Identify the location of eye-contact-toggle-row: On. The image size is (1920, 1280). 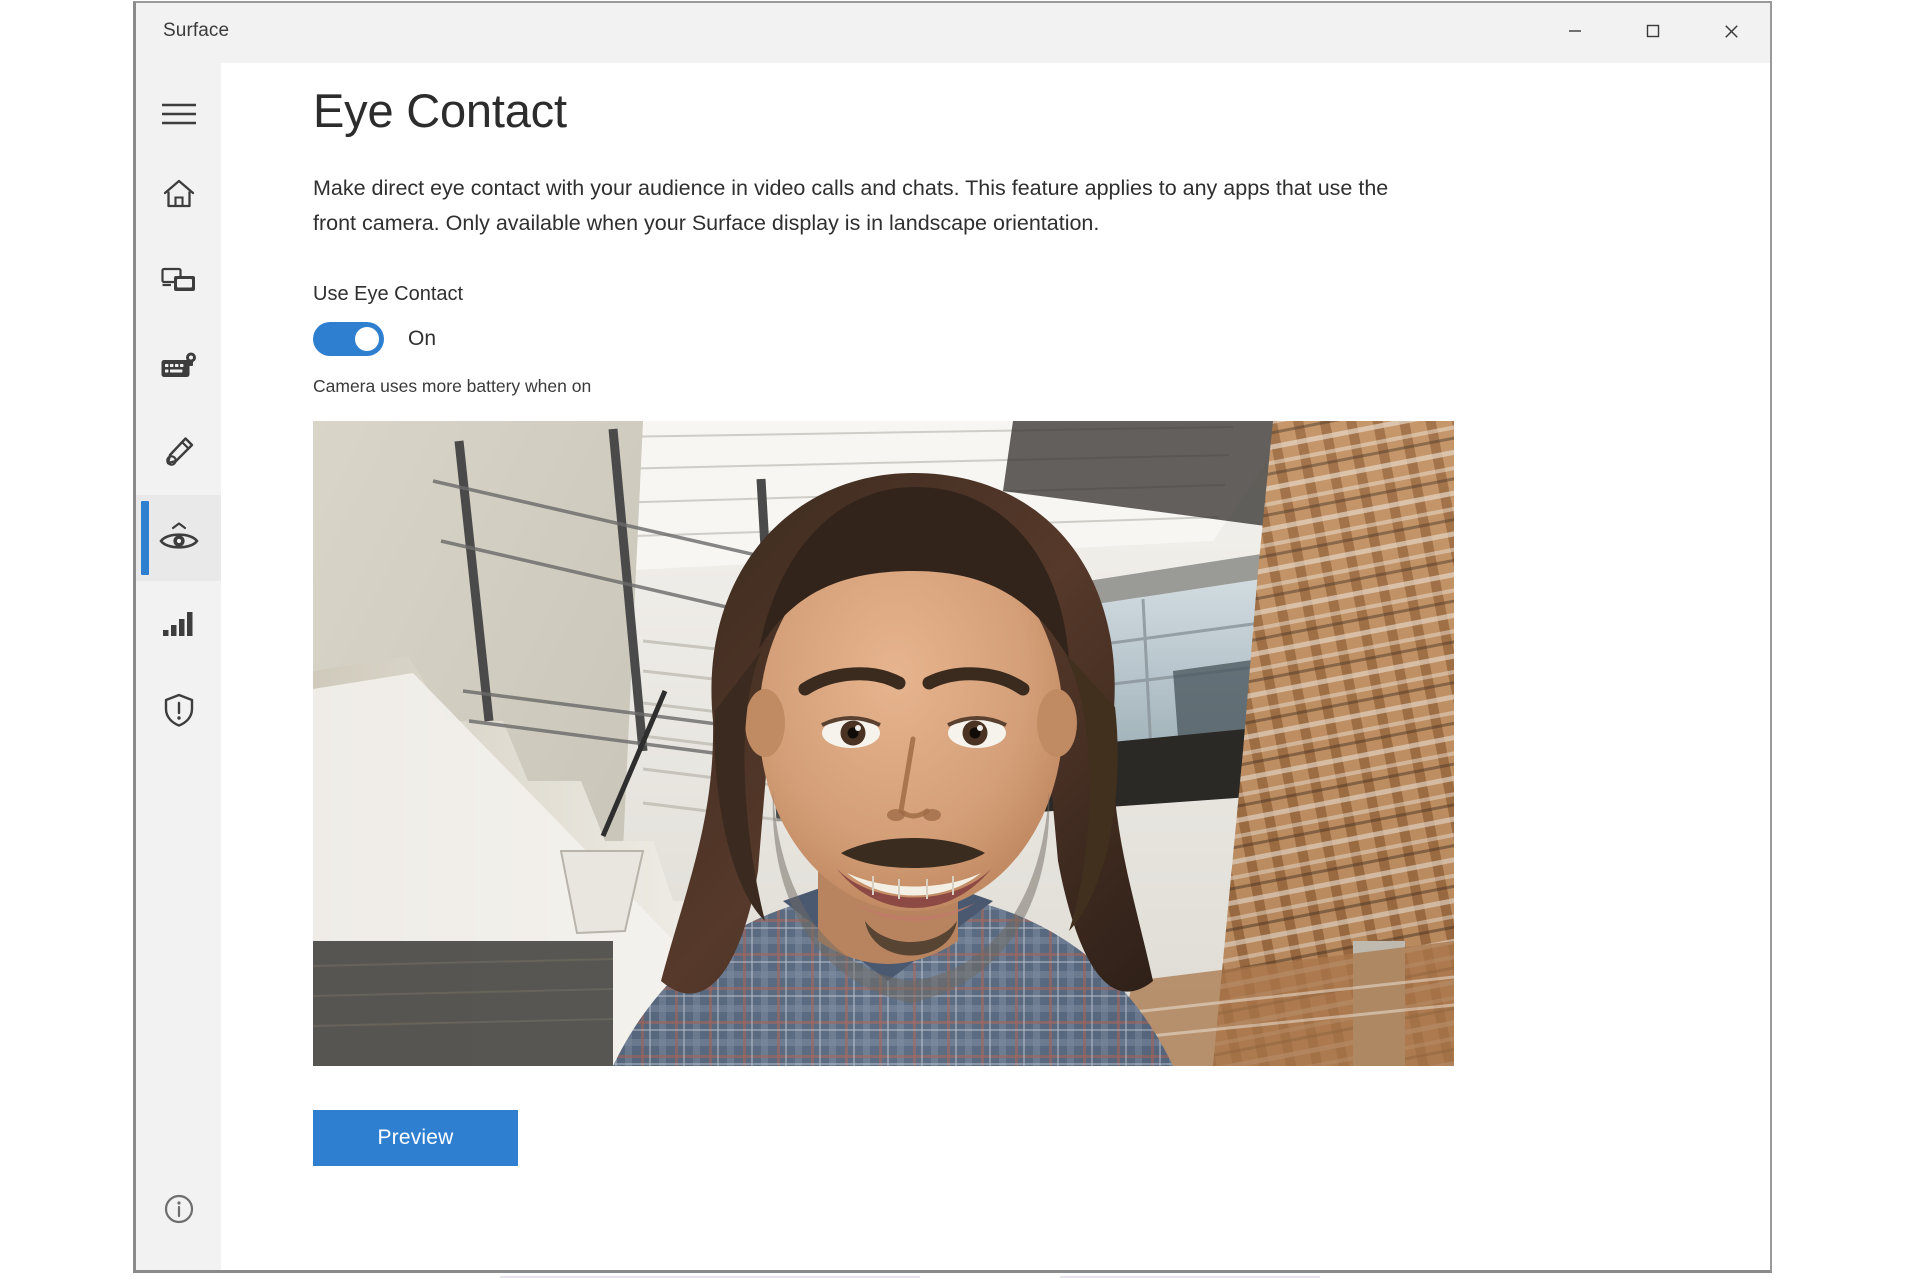
(1021, 338).